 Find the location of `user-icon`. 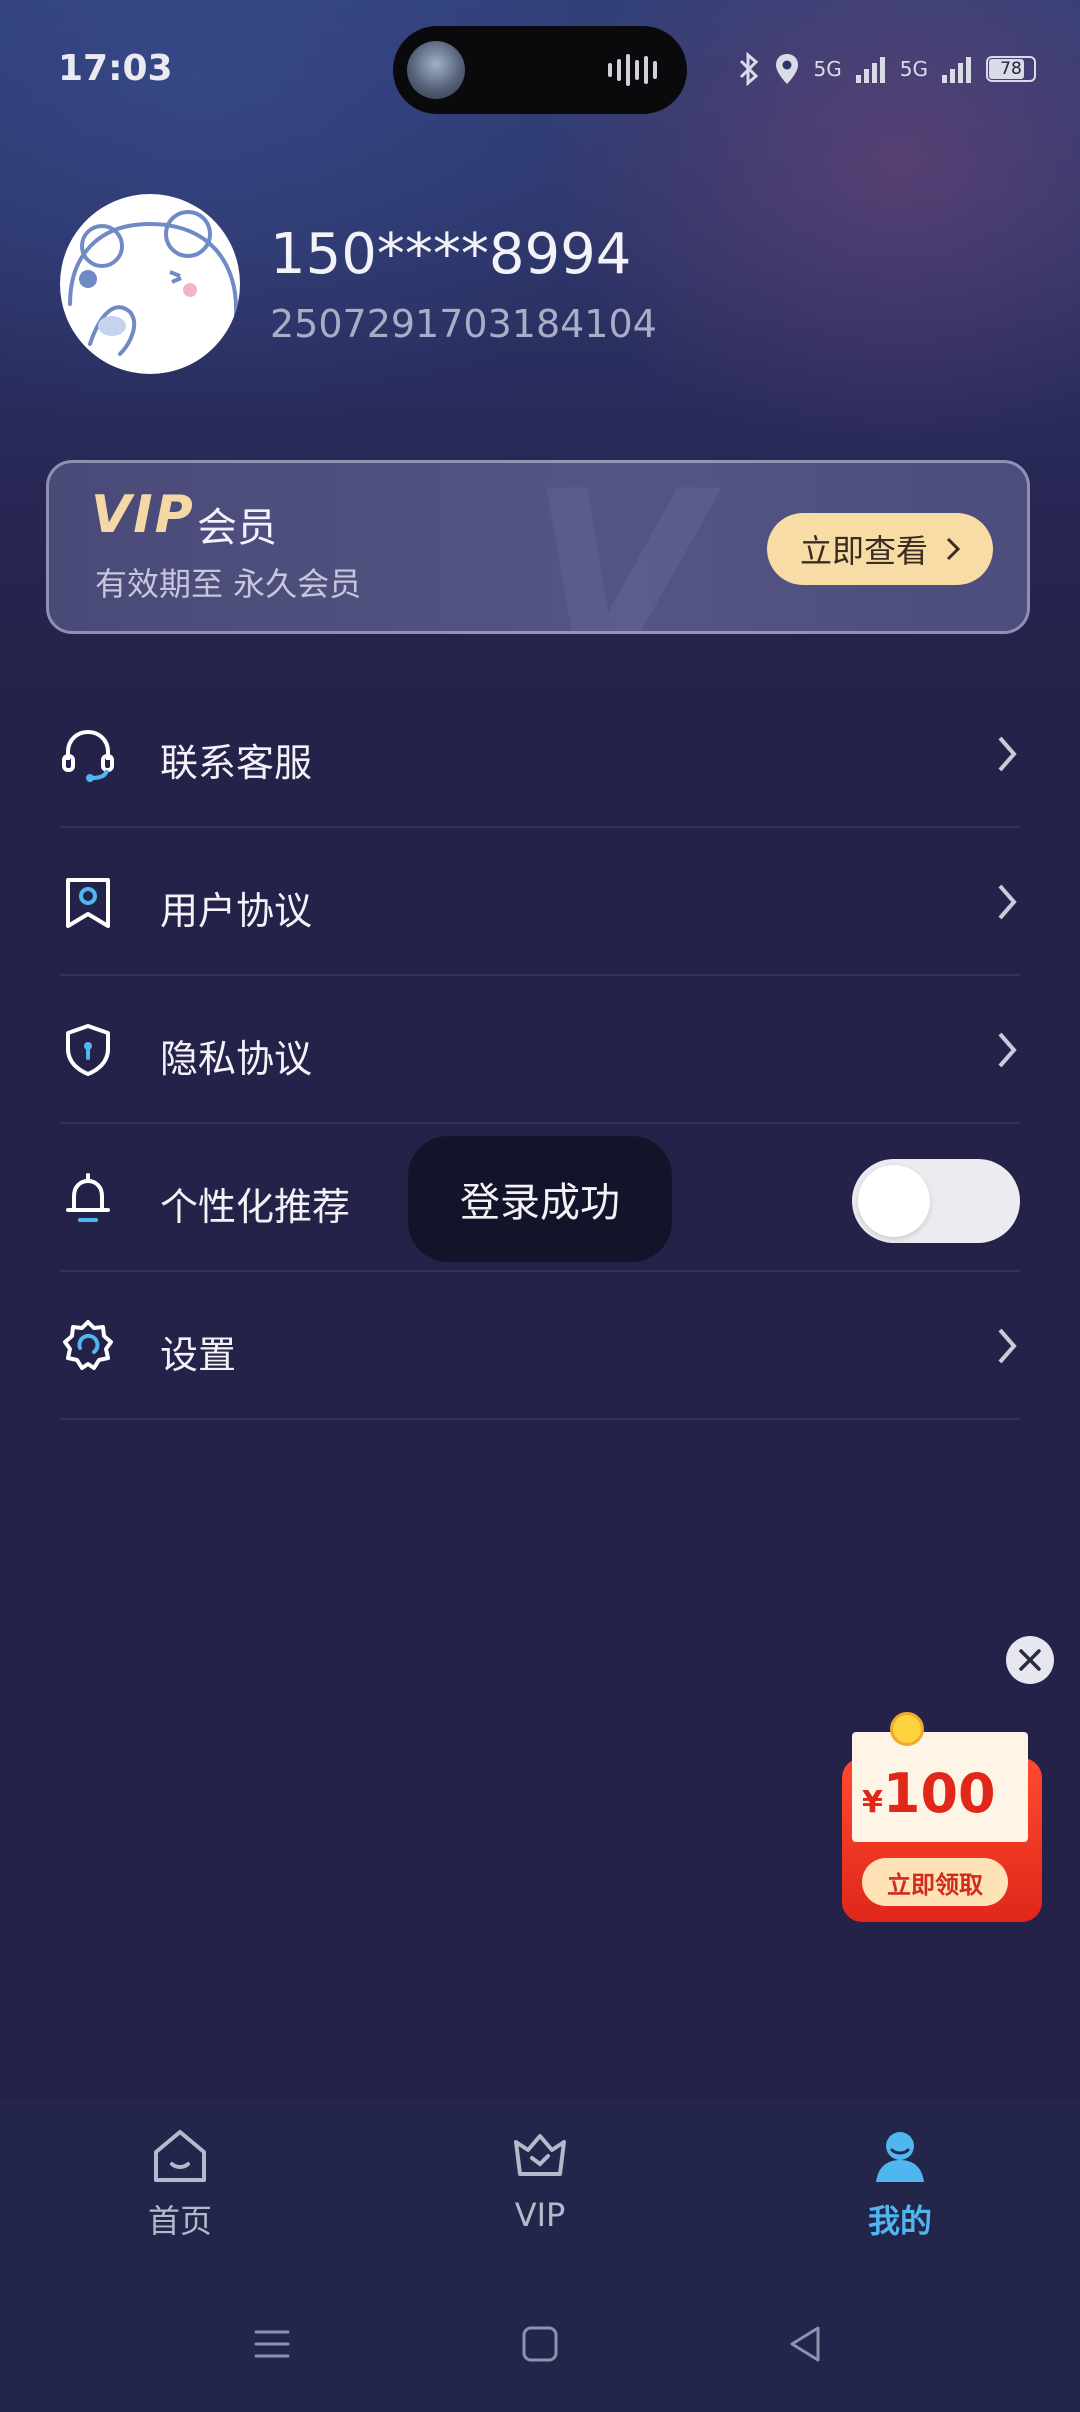

user-icon is located at coordinates (900, 2157).